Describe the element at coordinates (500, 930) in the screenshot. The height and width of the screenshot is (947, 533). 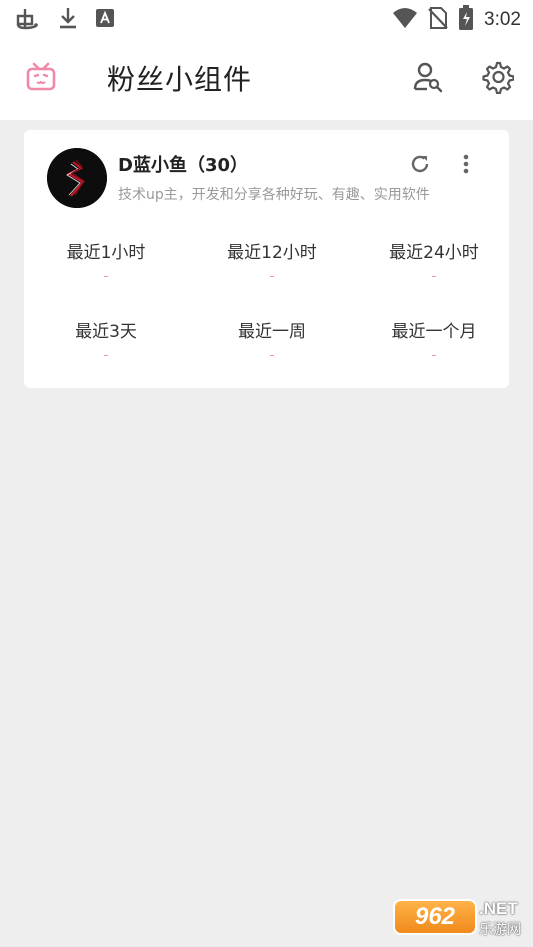
I see `watermark-text: 乐游网` at that location.